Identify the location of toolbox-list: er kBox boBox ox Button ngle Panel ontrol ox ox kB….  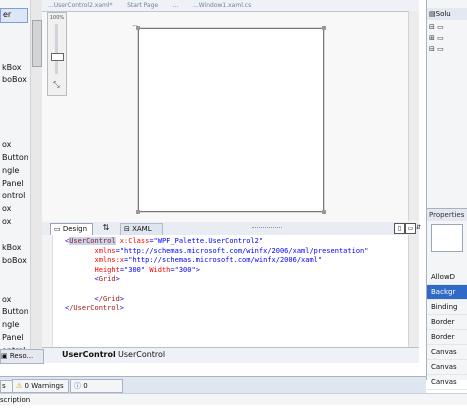
(14, 185).